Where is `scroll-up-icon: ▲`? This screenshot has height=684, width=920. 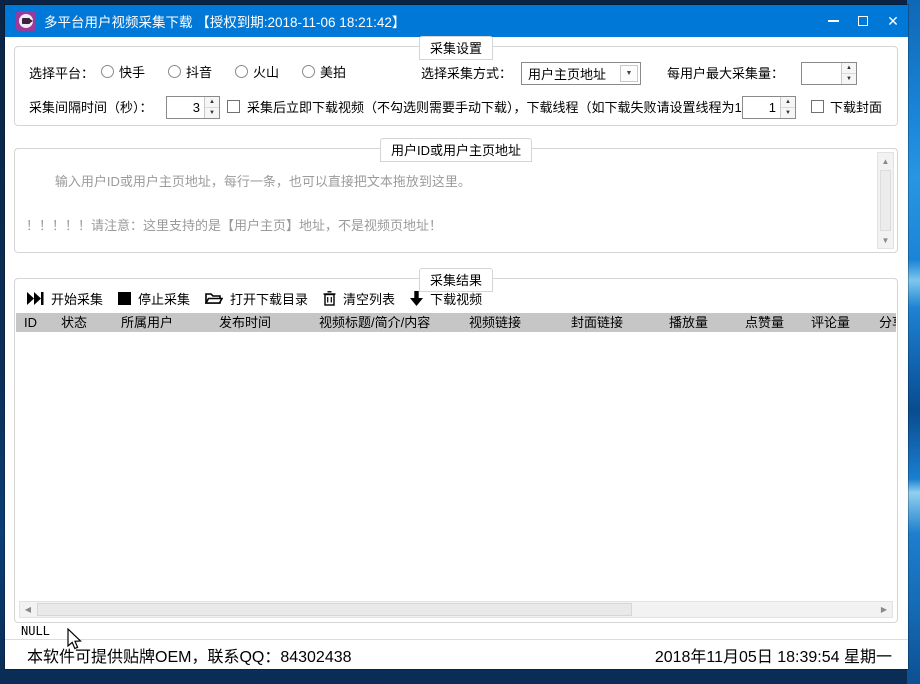 scroll-up-icon: ▲ is located at coordinates (885, 161).